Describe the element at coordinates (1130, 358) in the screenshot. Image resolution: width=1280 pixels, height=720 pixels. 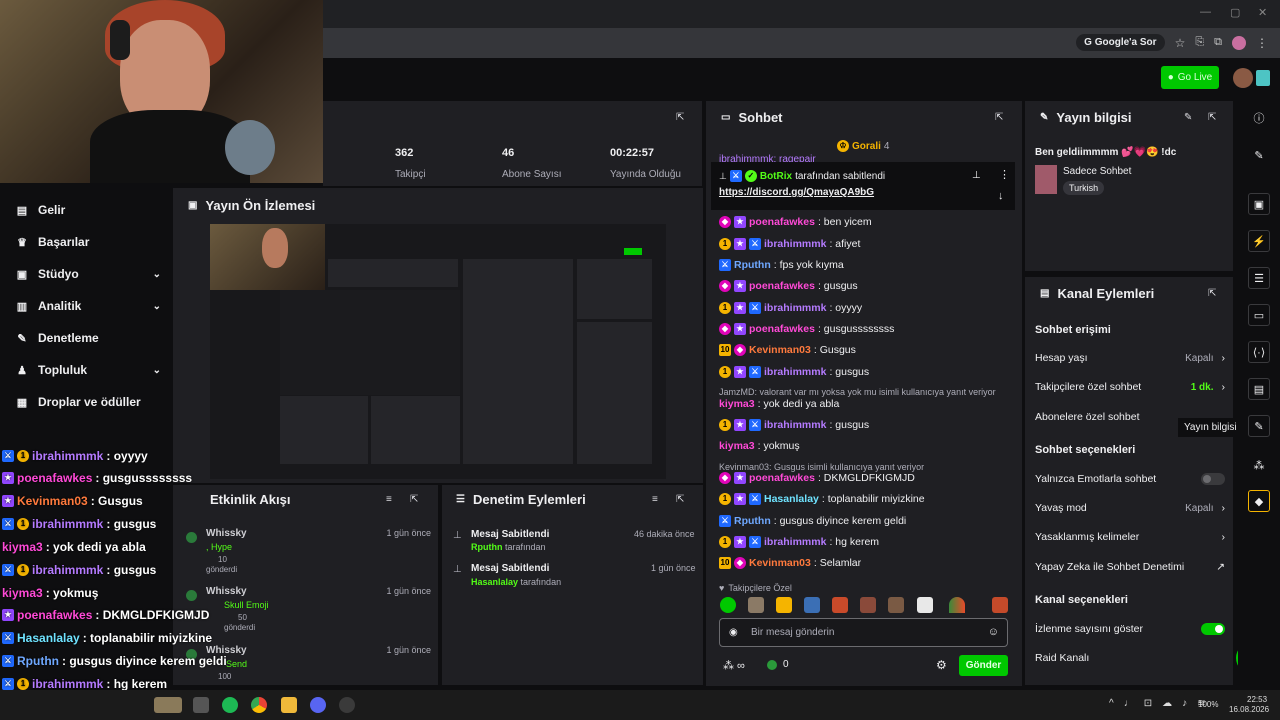
I see `account-age-row: Hesap yaşı Kapalı ›` at that location.